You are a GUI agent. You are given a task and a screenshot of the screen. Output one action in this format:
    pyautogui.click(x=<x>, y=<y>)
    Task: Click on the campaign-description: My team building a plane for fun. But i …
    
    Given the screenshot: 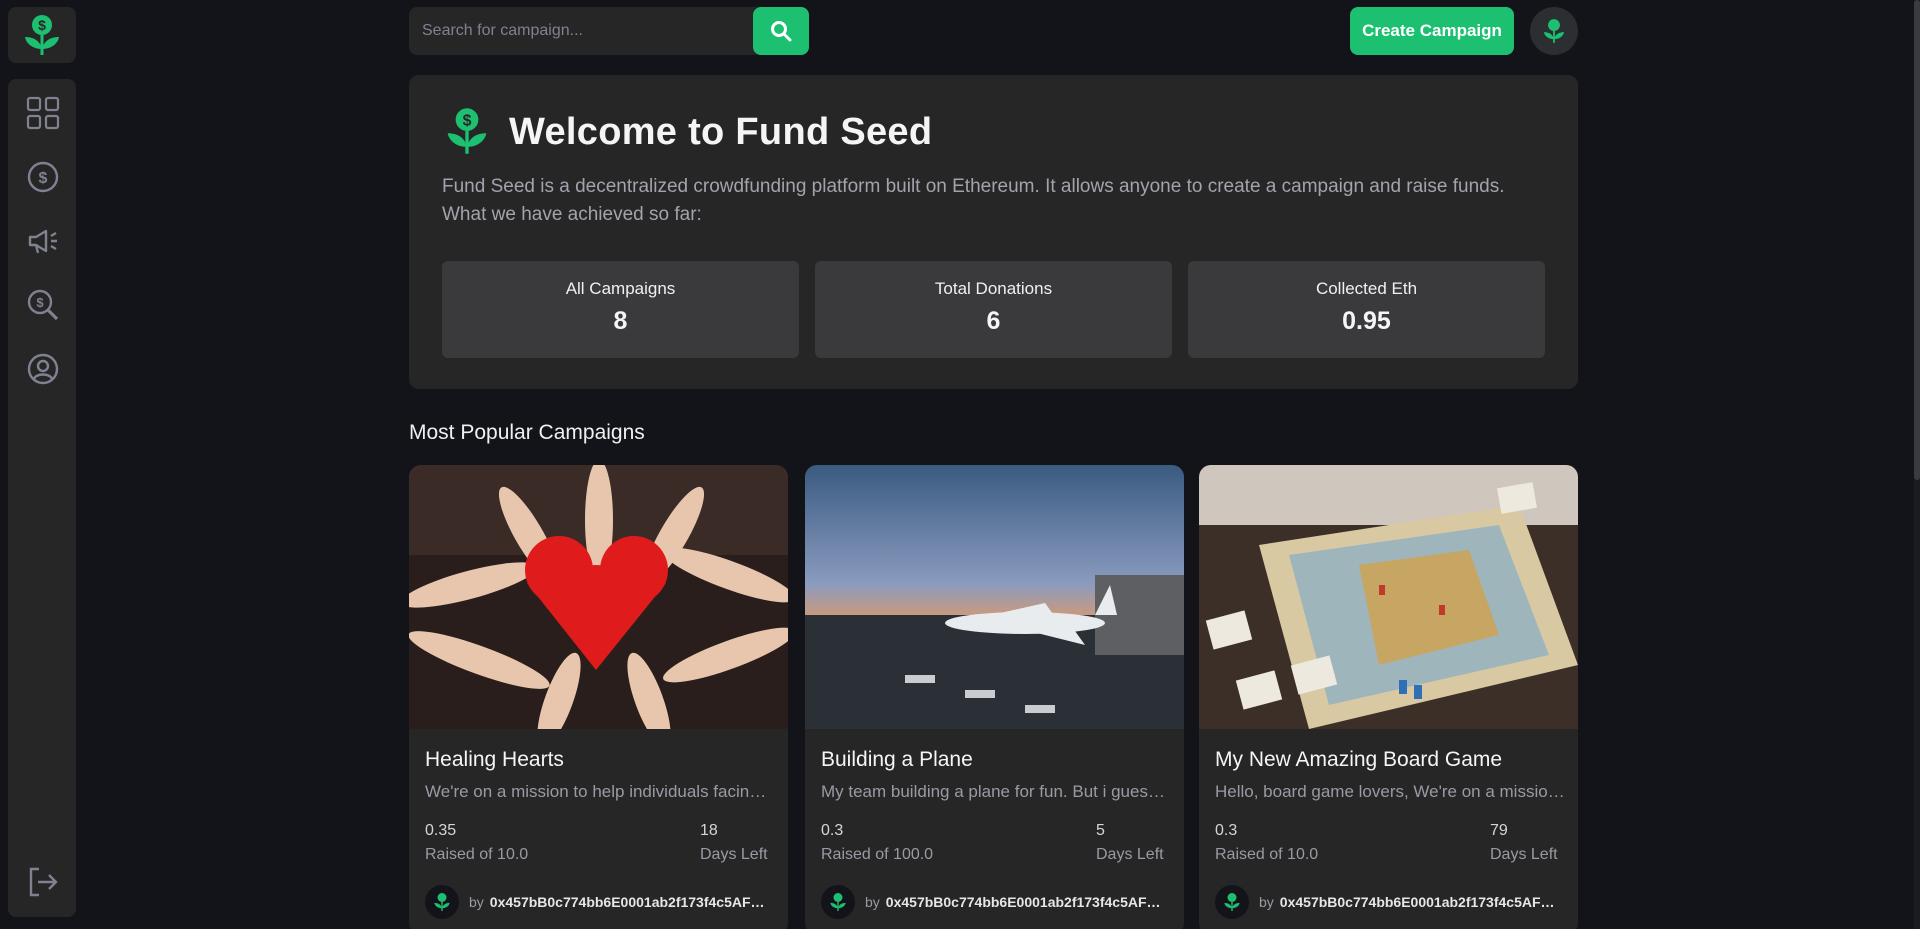 What is the action you would take?
    pyautogui.click(x=996, y=791)
    